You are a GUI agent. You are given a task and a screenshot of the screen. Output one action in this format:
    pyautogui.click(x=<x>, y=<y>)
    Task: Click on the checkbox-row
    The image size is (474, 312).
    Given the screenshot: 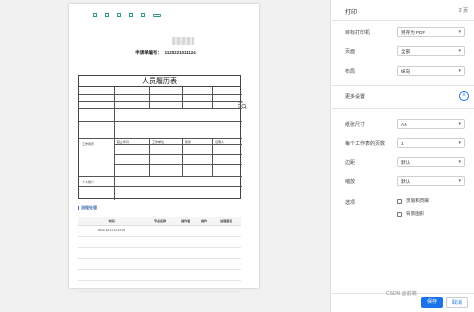 What is the action you would take?
    pyautogui.click(x=127, y=15)
    